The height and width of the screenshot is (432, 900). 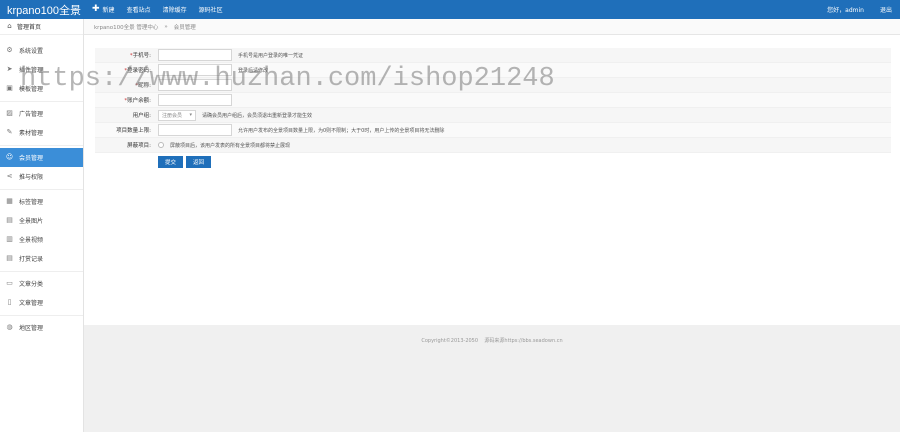 I want to click on edit-icon: ✎, so click(x=9, y=132).